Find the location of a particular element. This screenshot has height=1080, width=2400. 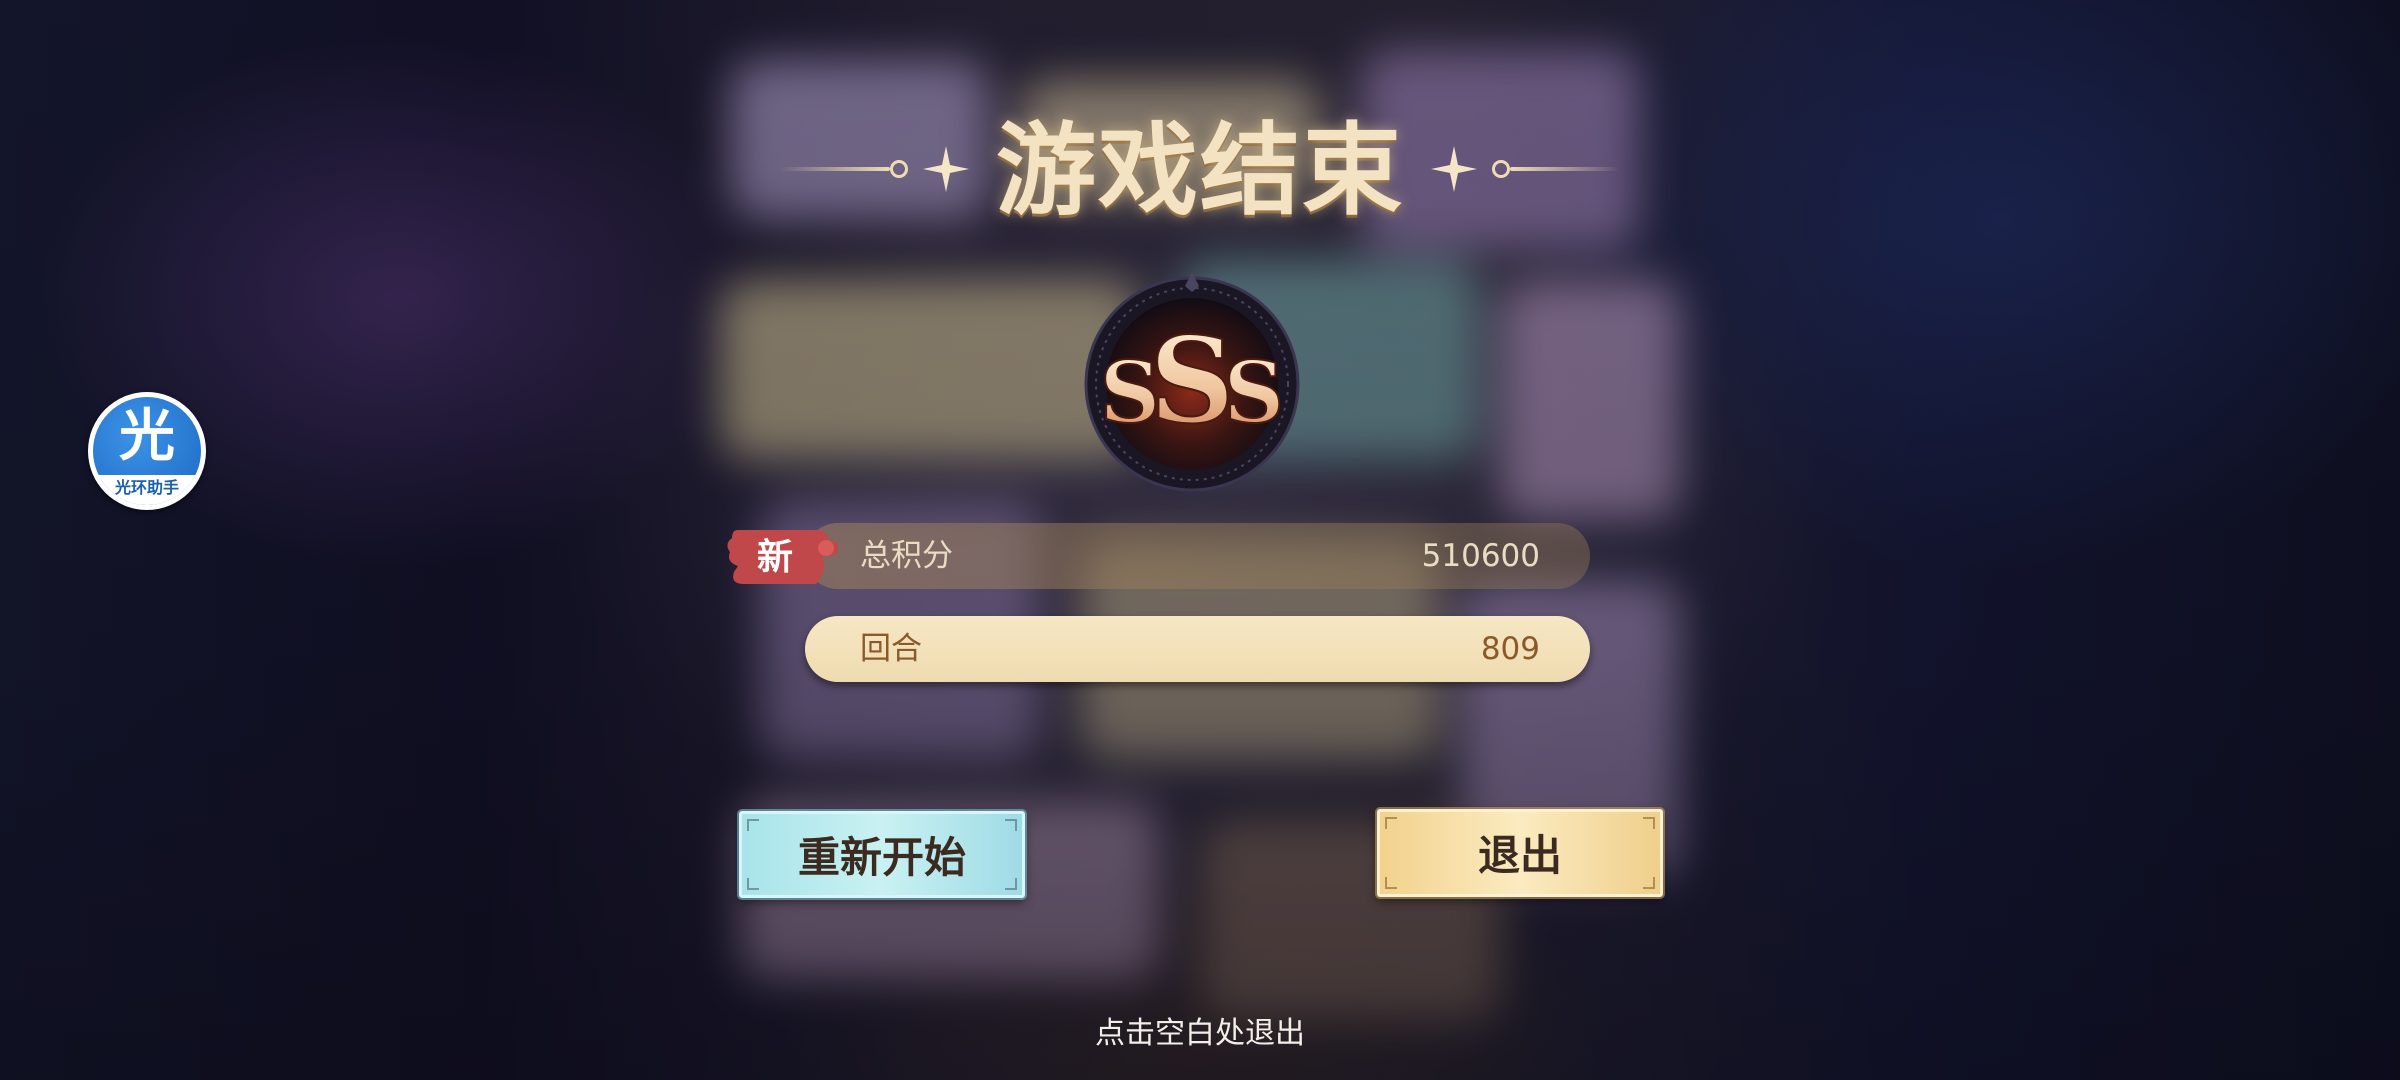

assistant-floating-button: 光 光环助手 is located at coordinates (147, 451).